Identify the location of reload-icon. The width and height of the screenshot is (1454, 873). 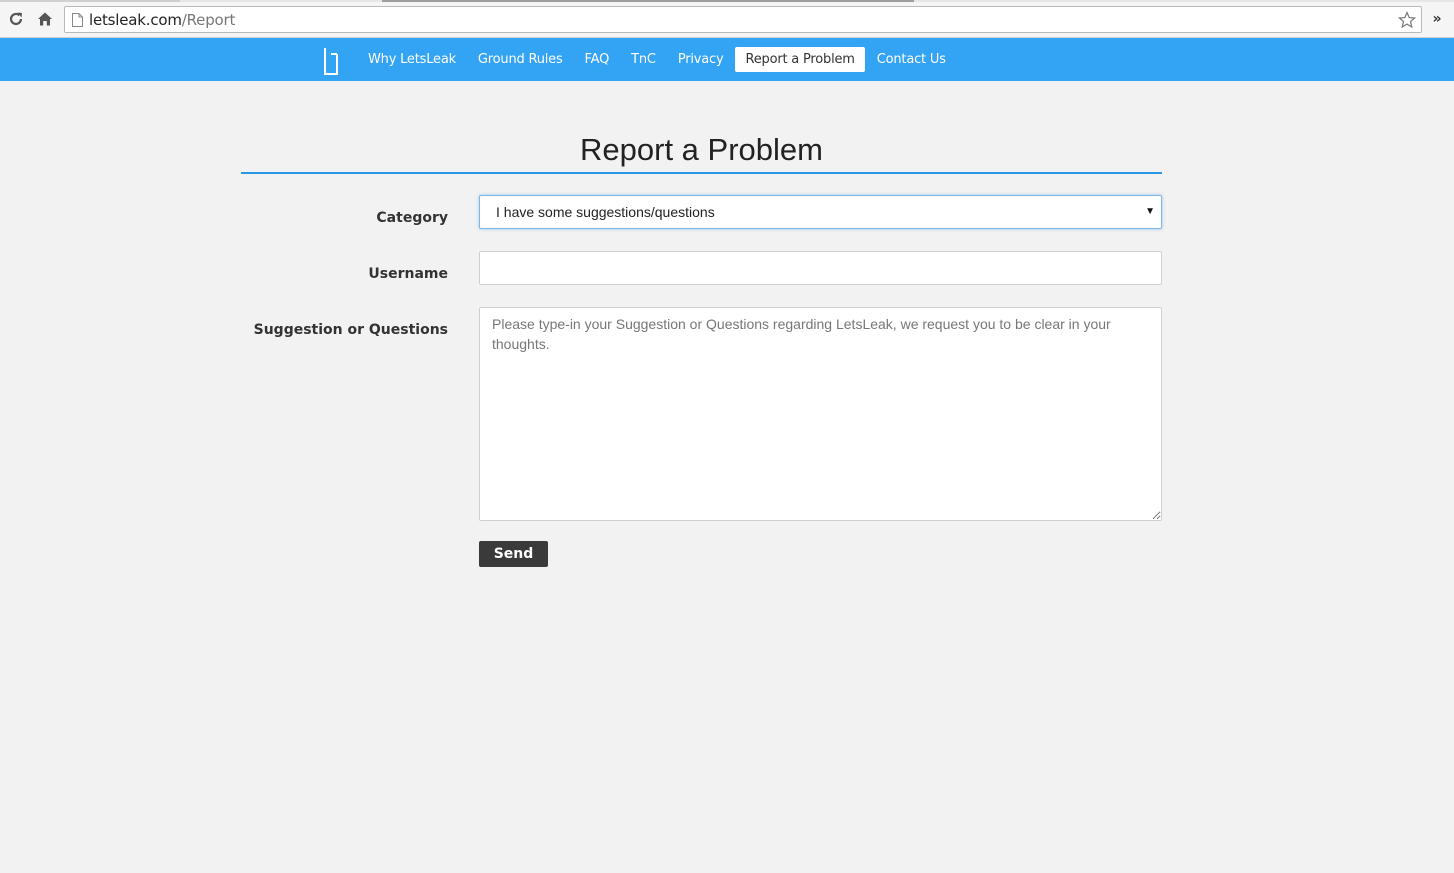
(16, 19).